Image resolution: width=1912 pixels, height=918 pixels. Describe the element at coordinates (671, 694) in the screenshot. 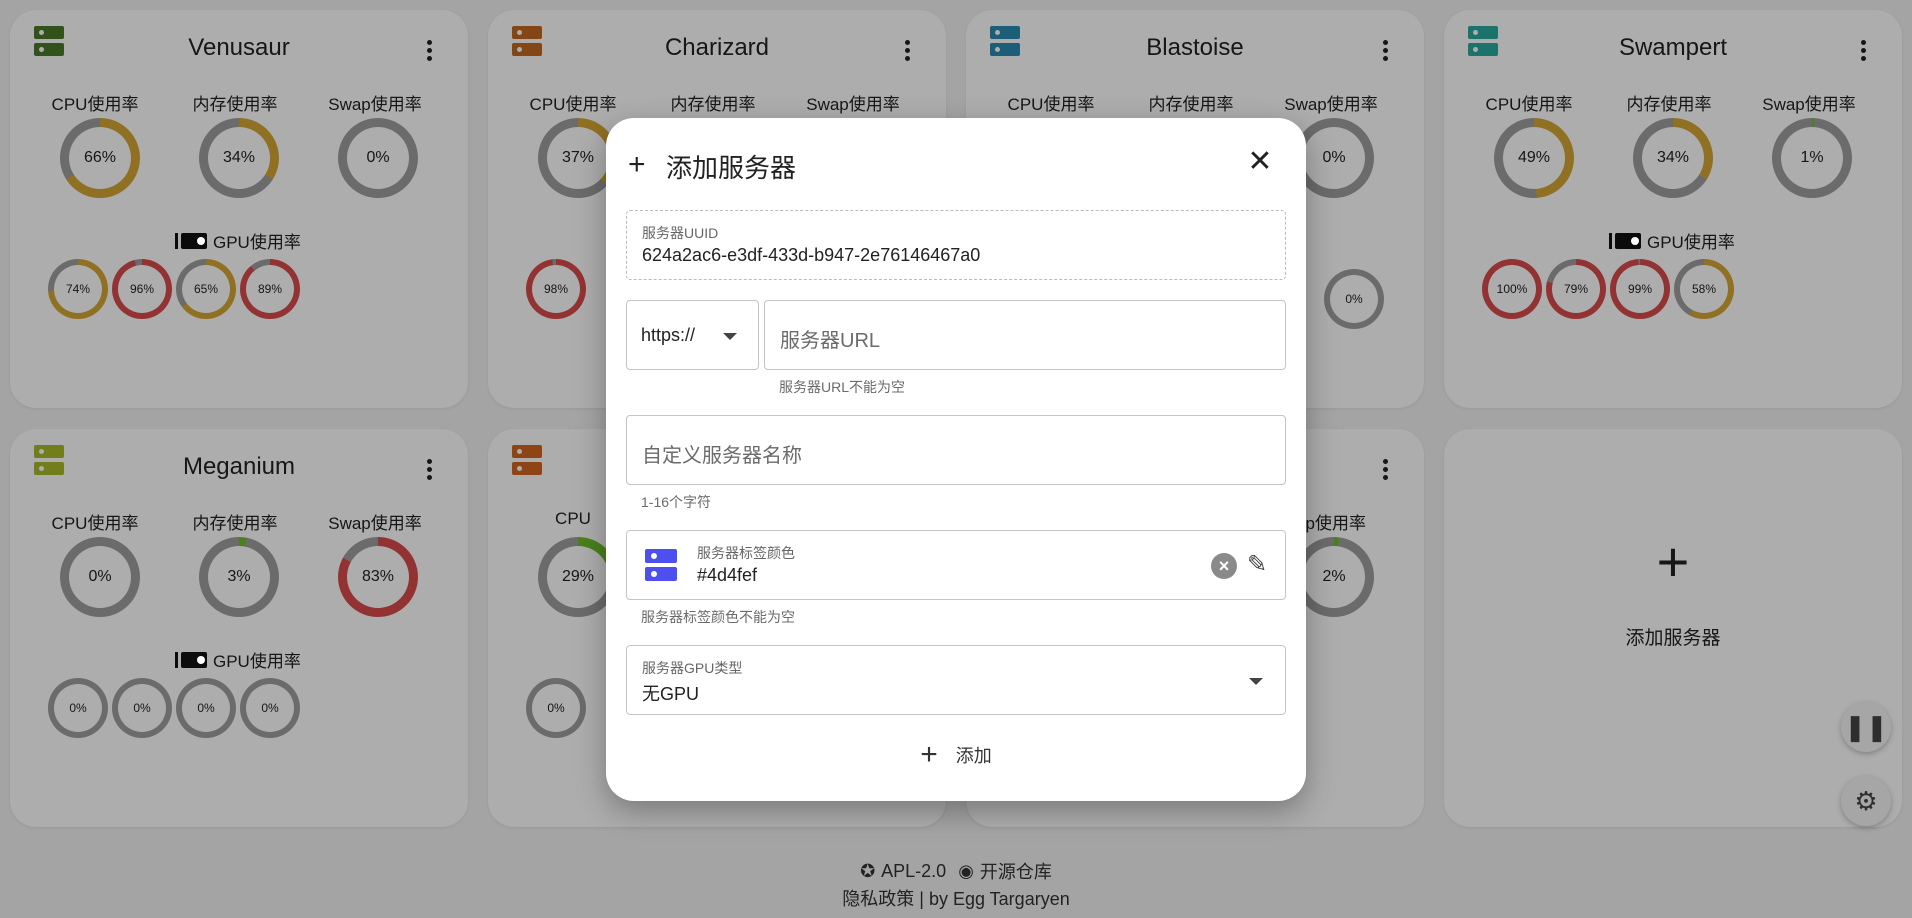

I see `gpu-type-value: 无GPU` at that location.